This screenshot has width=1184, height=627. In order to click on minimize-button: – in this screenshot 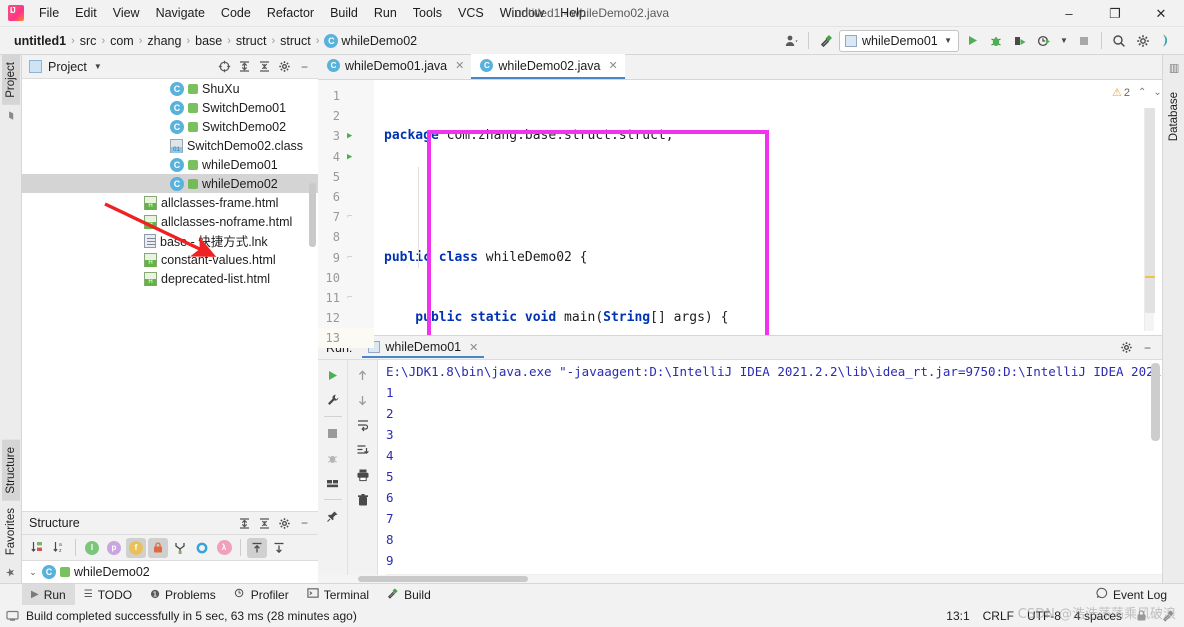, I will do `click(1069, 13)`.